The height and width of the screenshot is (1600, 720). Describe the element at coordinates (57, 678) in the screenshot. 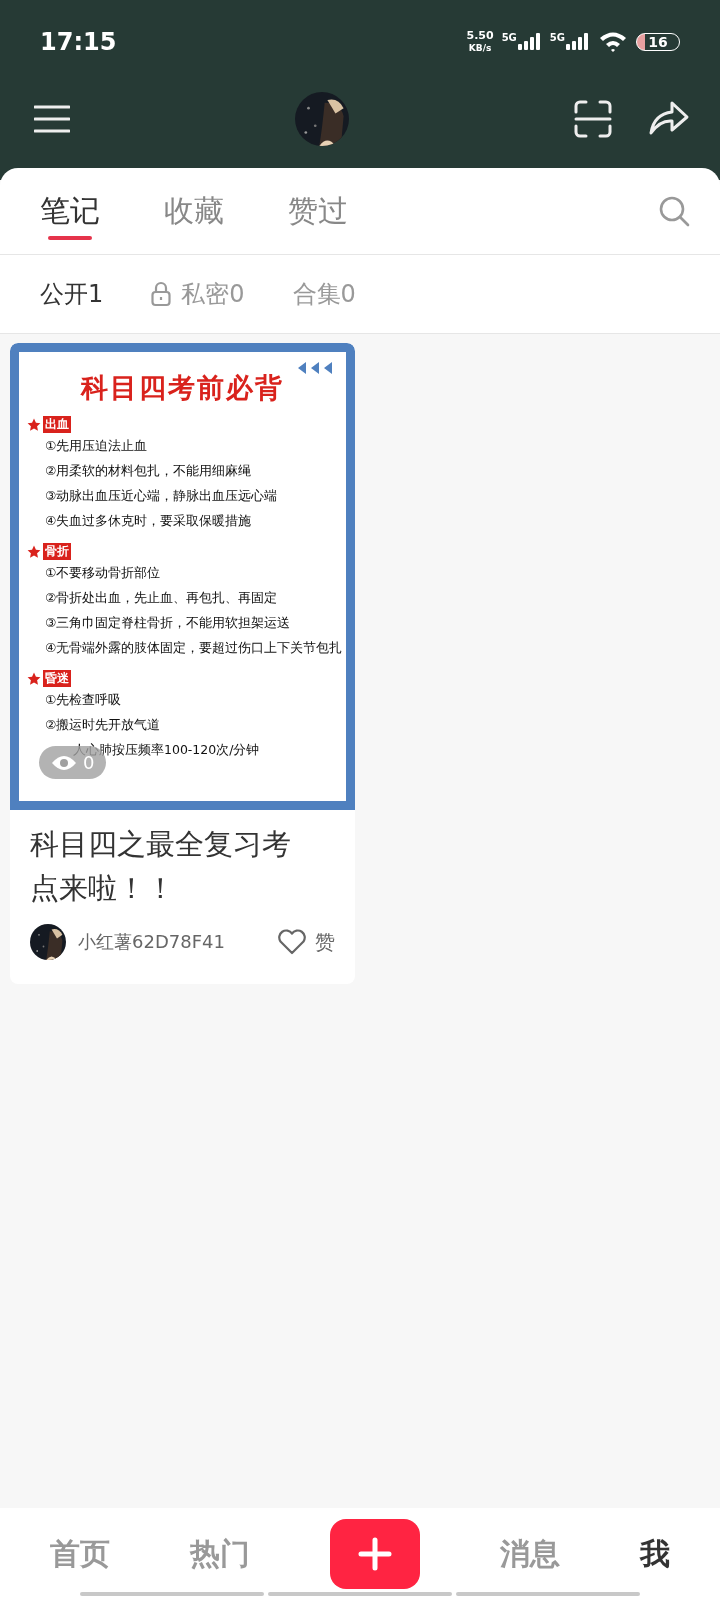

I see `section-heading: 昏迷` at that location.